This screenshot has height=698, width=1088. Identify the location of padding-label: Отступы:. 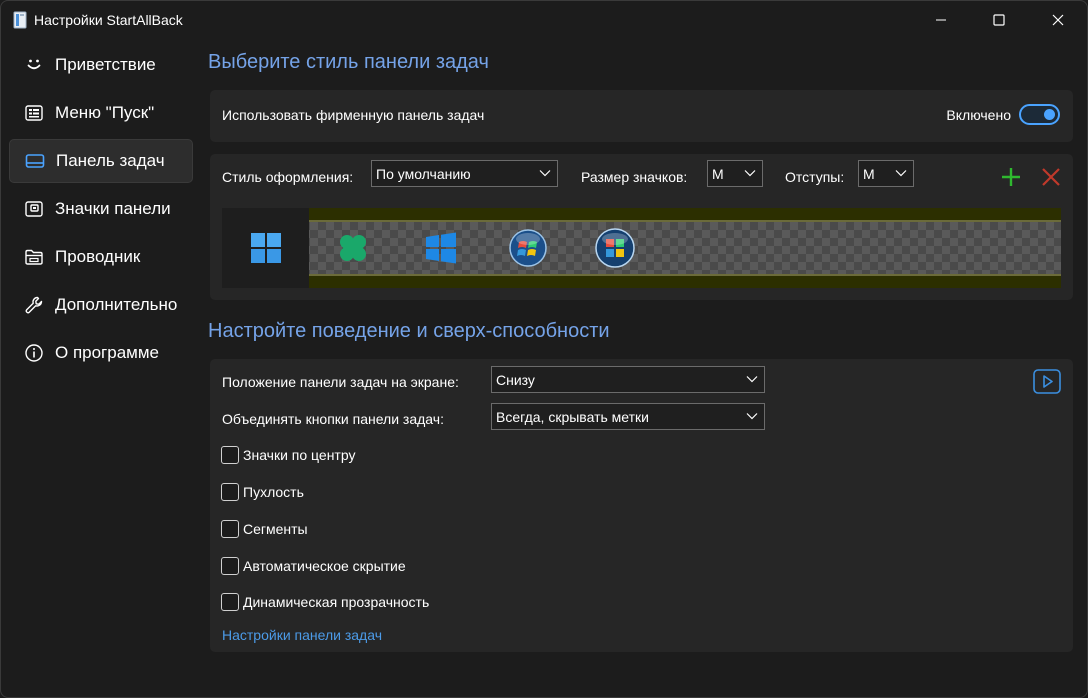
(815, 177).